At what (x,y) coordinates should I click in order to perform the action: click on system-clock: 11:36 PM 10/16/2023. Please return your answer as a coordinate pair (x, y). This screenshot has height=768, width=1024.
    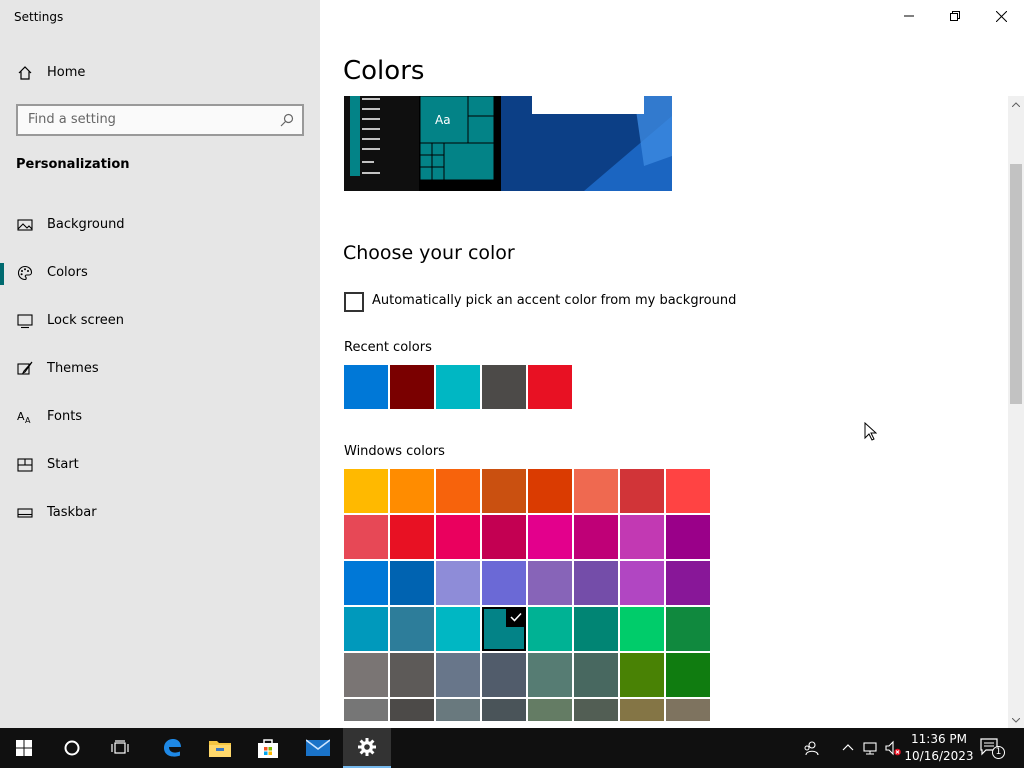
    Looking at the image, I should click on (939, 748).